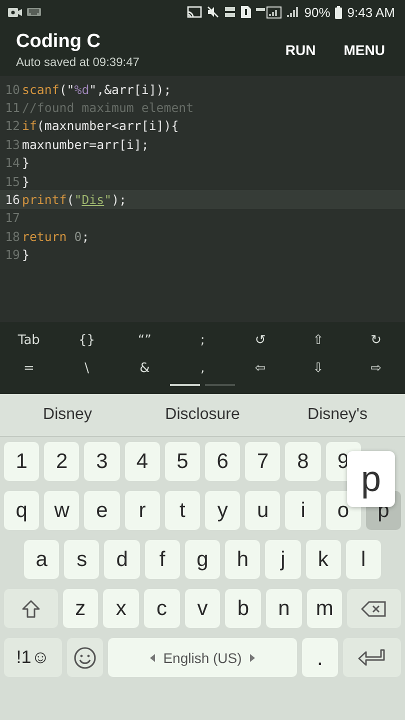  Describe the element at coordinates (142, 461) in the screenshot. I see `keyboard-key: 4` at that location.